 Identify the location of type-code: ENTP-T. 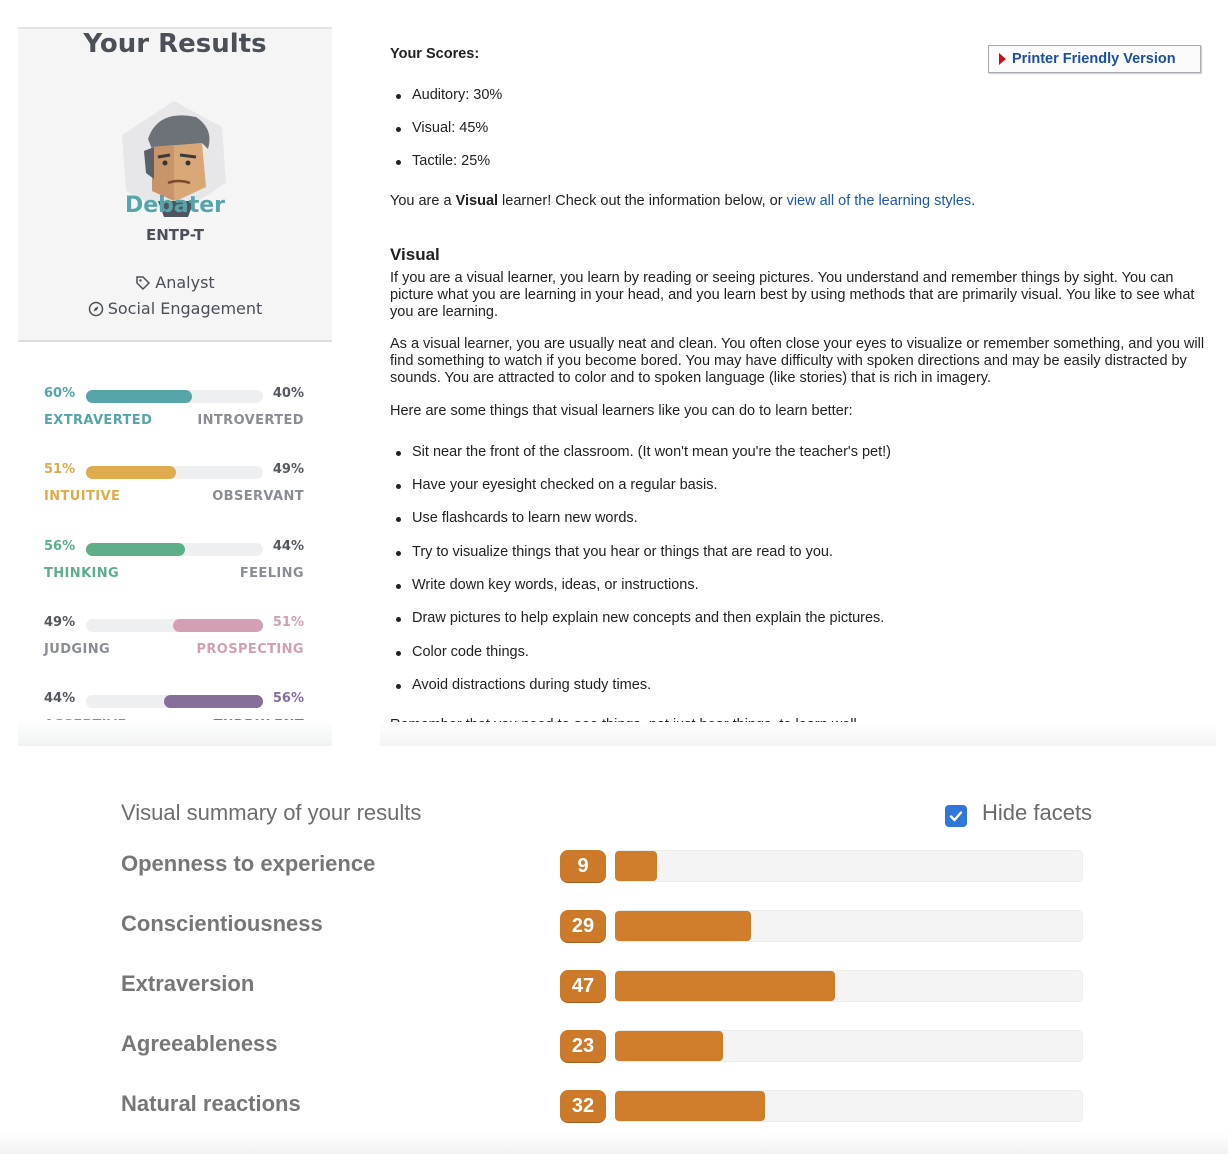
(174, 235).